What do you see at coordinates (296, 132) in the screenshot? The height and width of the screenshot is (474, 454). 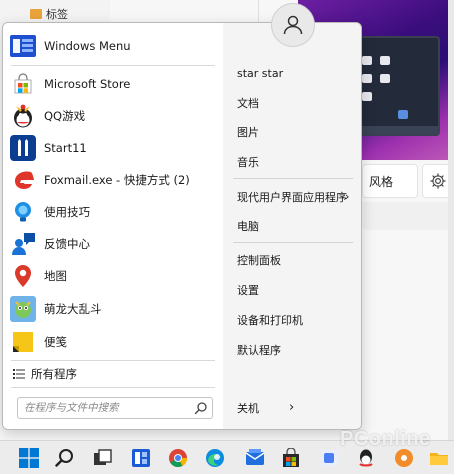 I see `pictures-link: 图片` at bounding box center [296, 132].